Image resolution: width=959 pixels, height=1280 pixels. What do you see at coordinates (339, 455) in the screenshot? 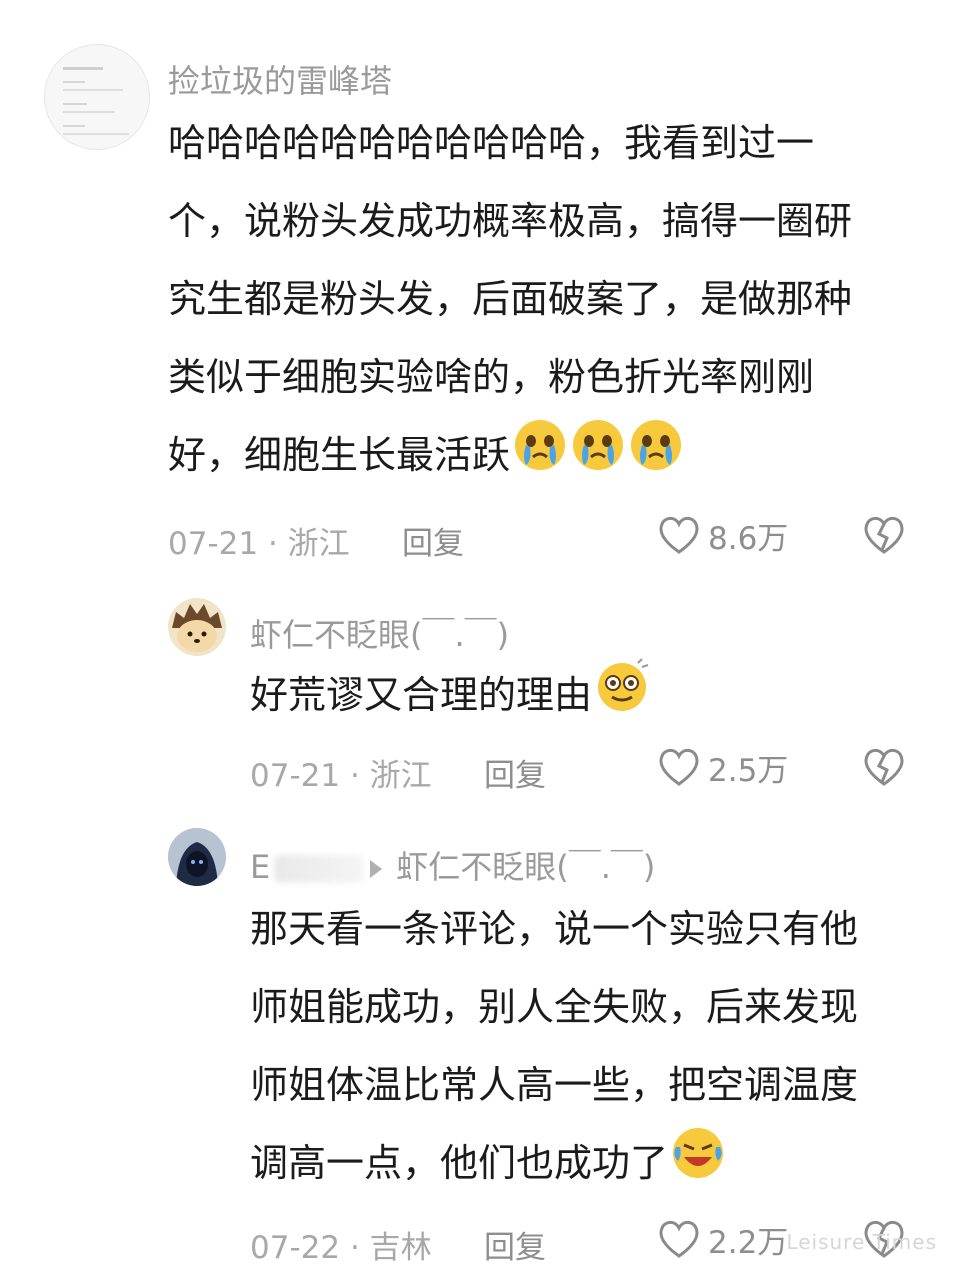
I see `comment-line-text: 好，细胞生长最活跃` at bounding box center [339, 455].